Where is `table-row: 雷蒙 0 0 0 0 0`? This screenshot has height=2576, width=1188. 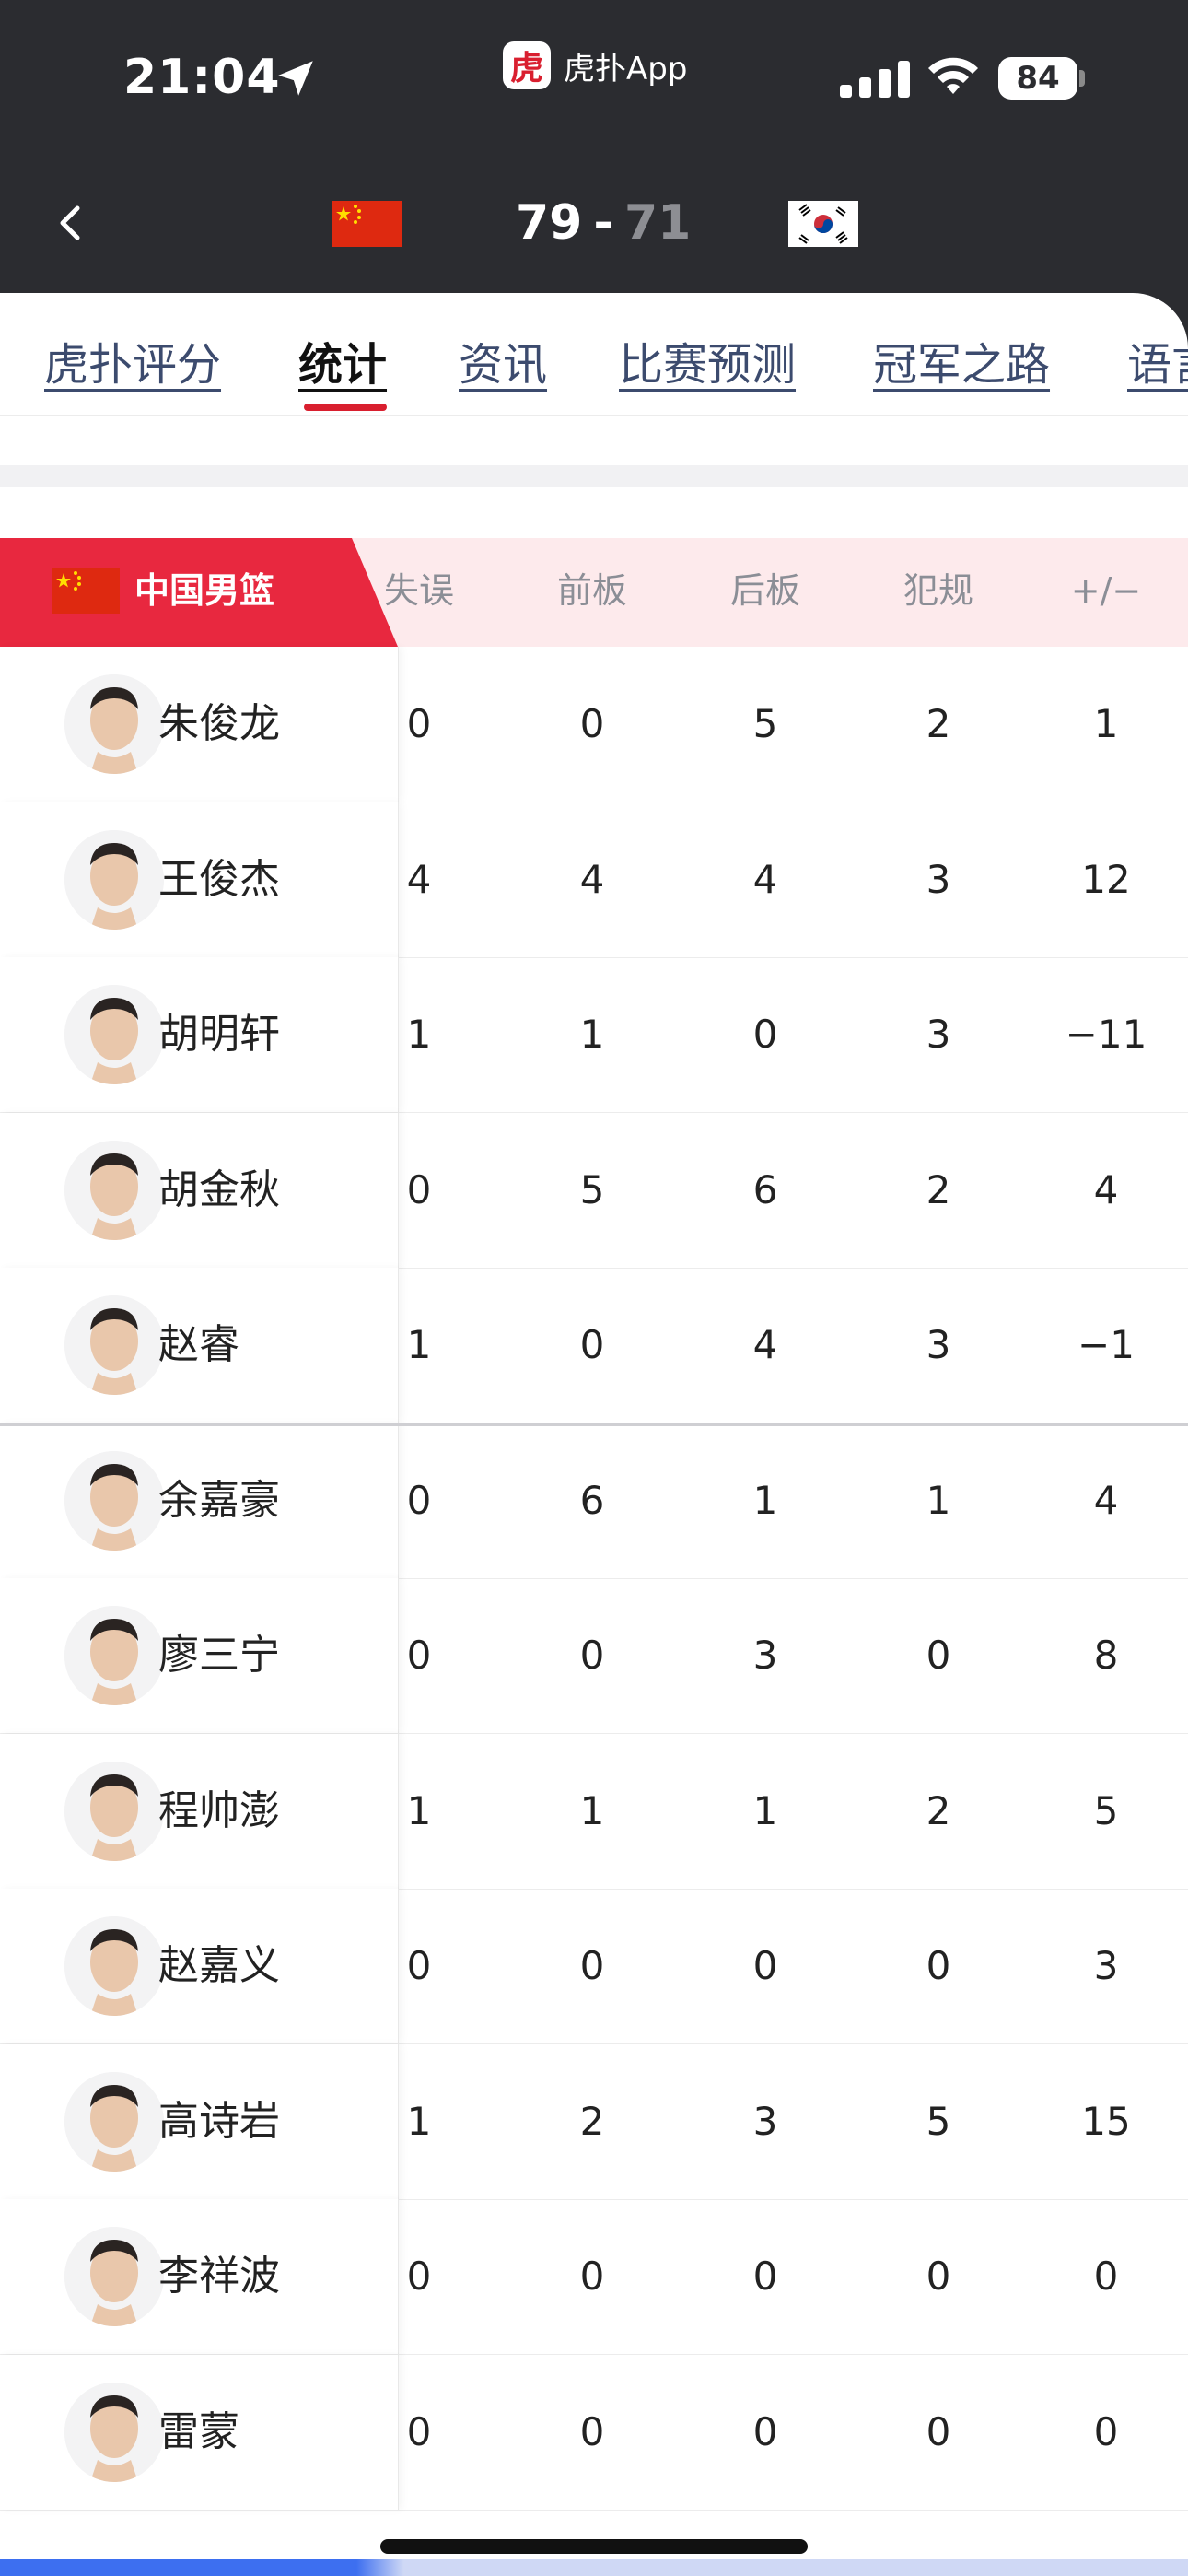
table-row: 雷蒙 0 0 0 0 0 is located at coordinates (594, 2432).